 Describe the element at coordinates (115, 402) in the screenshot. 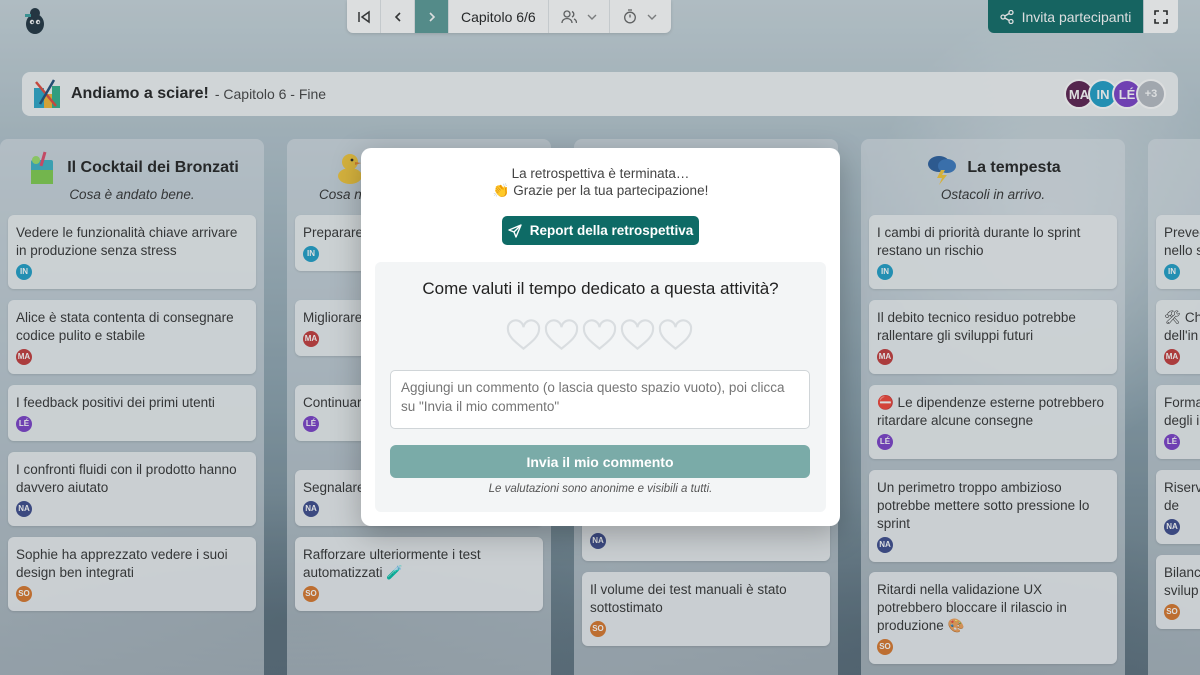

I see `card-text: I feedback positivi dei primi utenti` at that location.